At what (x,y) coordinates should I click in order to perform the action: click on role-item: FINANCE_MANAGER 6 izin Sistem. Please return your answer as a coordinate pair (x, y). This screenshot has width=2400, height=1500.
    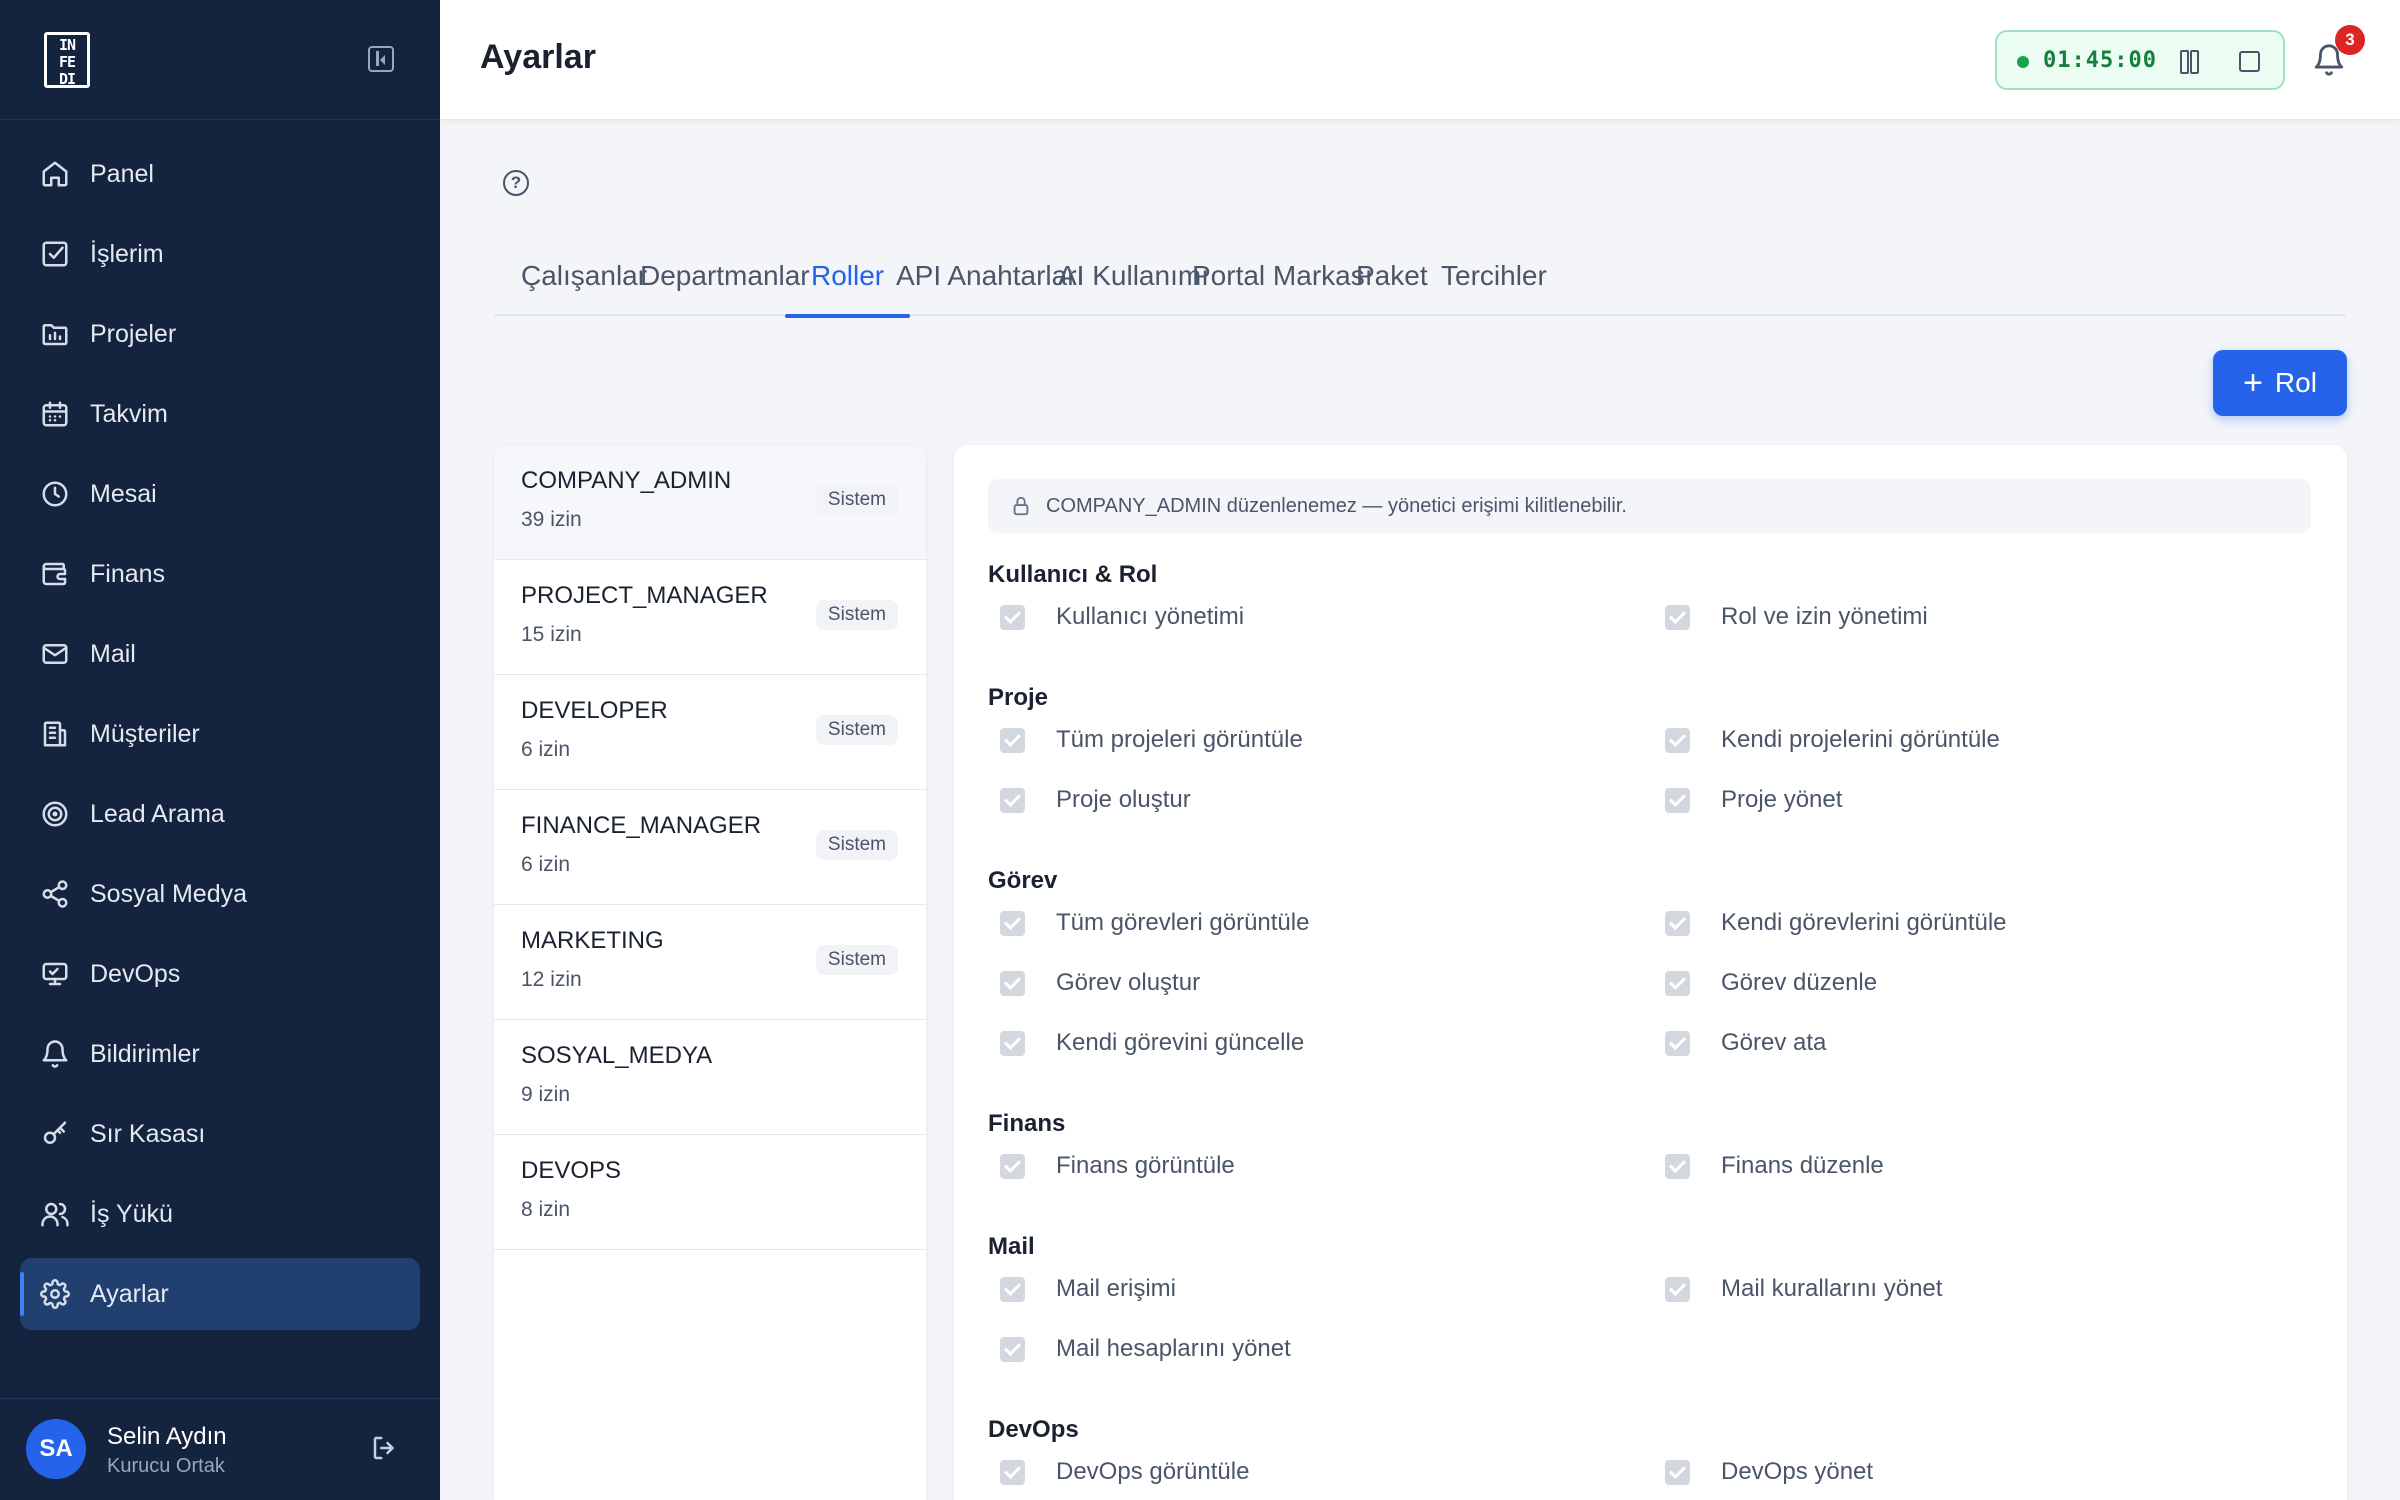
    Looking at the image, I should click on (710, 847).